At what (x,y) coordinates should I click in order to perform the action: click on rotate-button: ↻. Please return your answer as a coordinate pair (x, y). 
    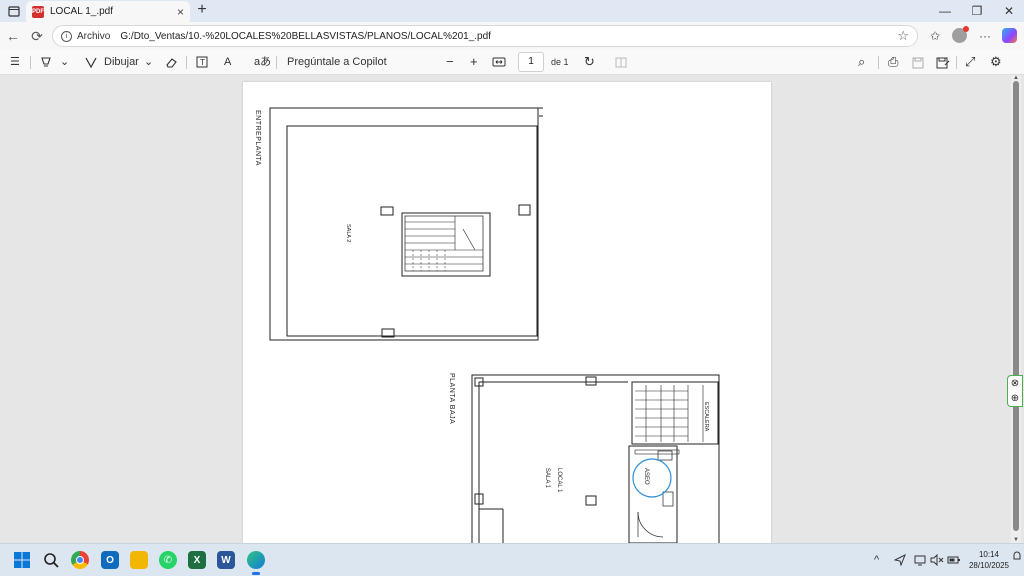
    Looking at the image, I should click on (589, 62).